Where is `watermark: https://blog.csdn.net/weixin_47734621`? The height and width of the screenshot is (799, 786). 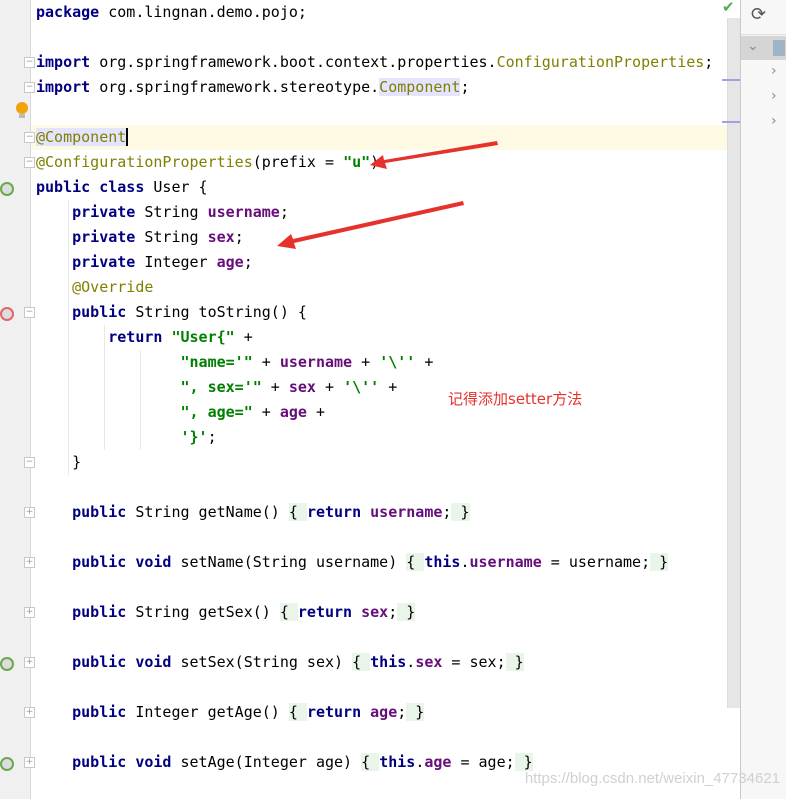
watermark: https://blog.csdn.net/weixin_47734621 is located at coordinates (652, 778).